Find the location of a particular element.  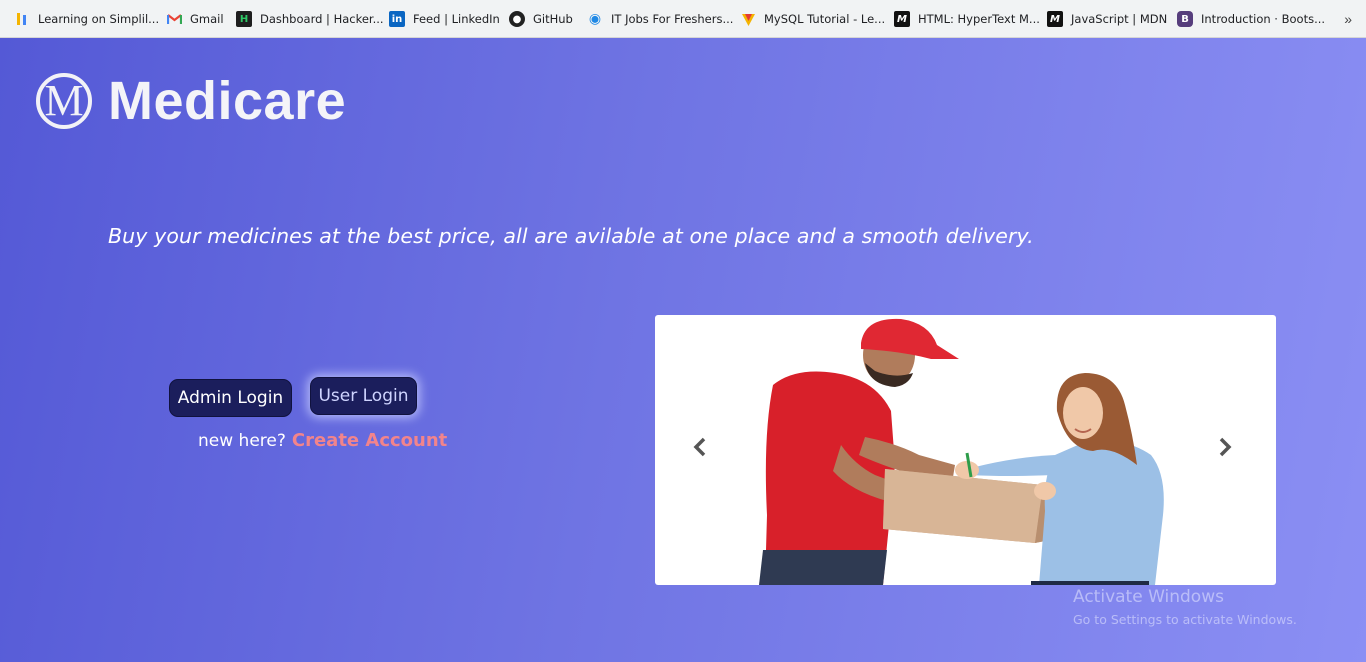

bookmark-gmail: Gmail is located at coordinates (195, 19).